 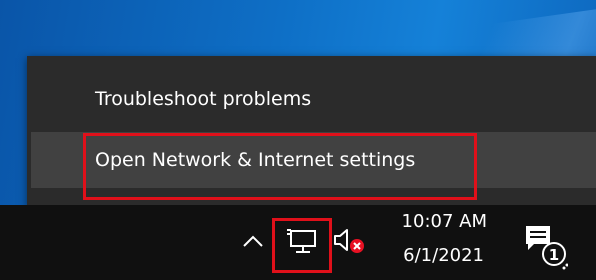 What do you see at coordinates (255, 160) in the screenshot?
I see `menu-item-label: Open Network & Internet settings` at bounding box center [255, 160].